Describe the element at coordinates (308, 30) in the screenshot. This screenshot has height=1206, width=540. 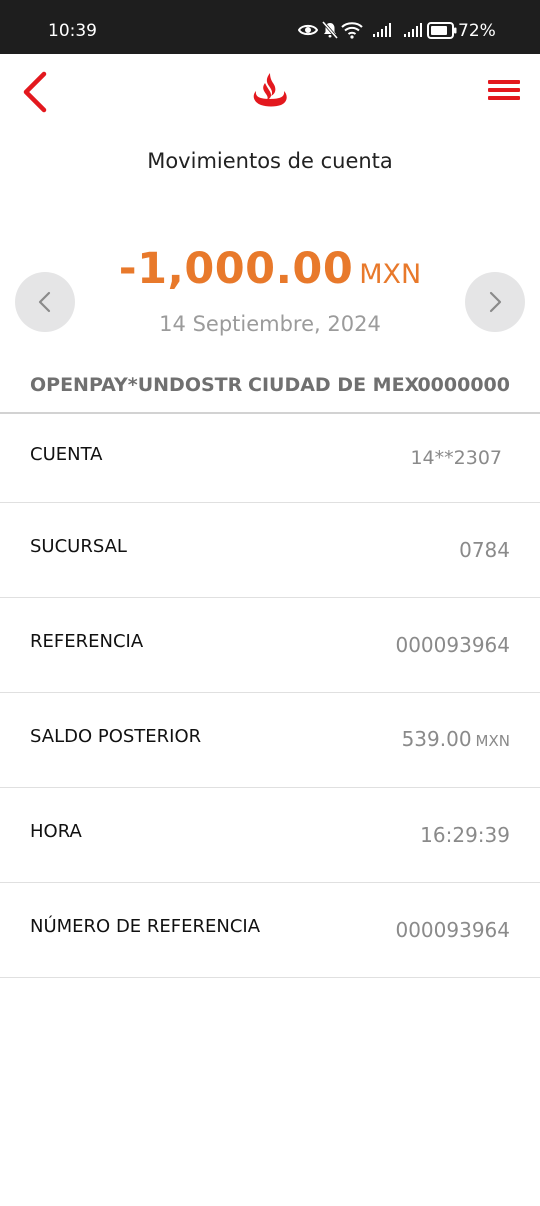
I see `eye-icon` at that location.